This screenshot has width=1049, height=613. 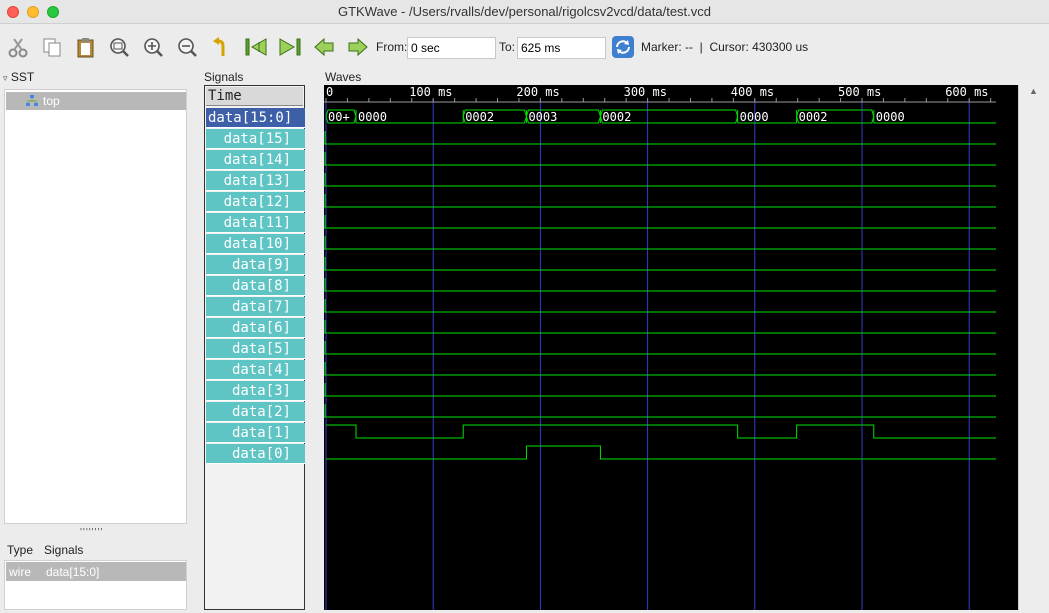 What do you see at coordinates (507, 47) in the screenshot?
I see `to-label: To:` at bounding box center [507, 47].